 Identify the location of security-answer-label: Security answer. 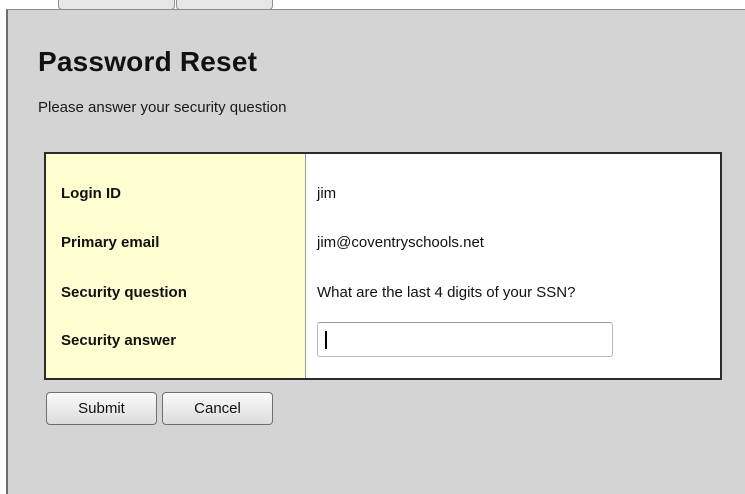
(119, 340).